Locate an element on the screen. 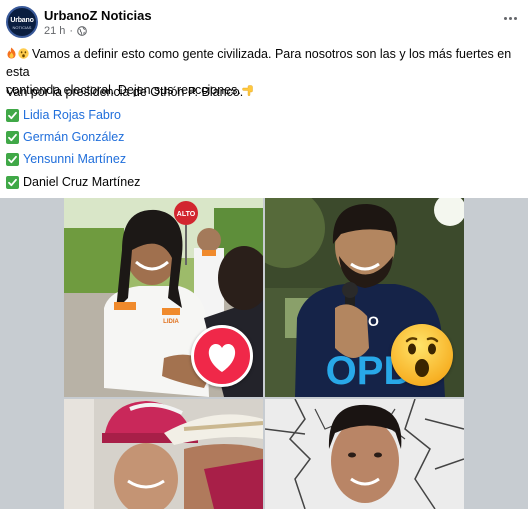 The width and height of the screenshot is (528, 509). candidate-link-lidia: Lidia Rojas Fabro is located at coordinates (72, 115).